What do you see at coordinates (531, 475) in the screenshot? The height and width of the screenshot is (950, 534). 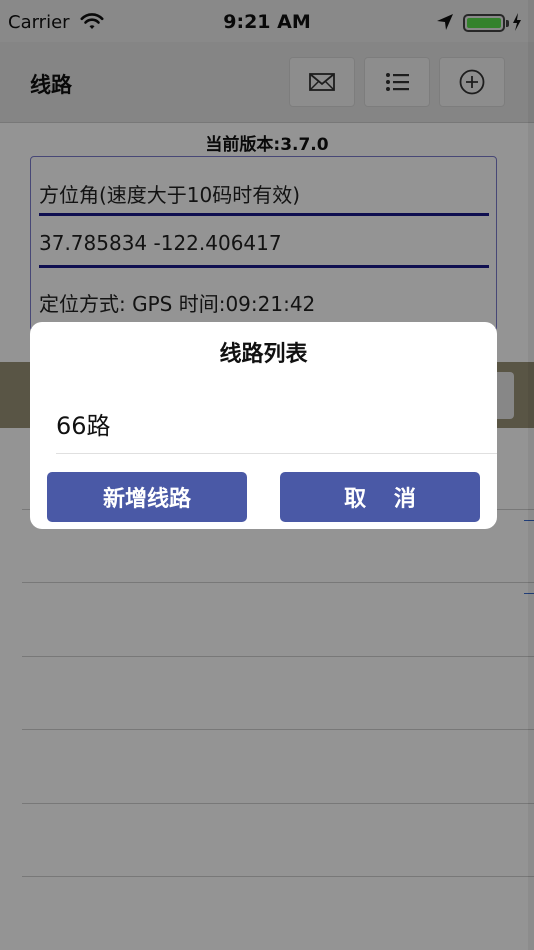 I see `screen-edge` at bounding box center [531, 475].